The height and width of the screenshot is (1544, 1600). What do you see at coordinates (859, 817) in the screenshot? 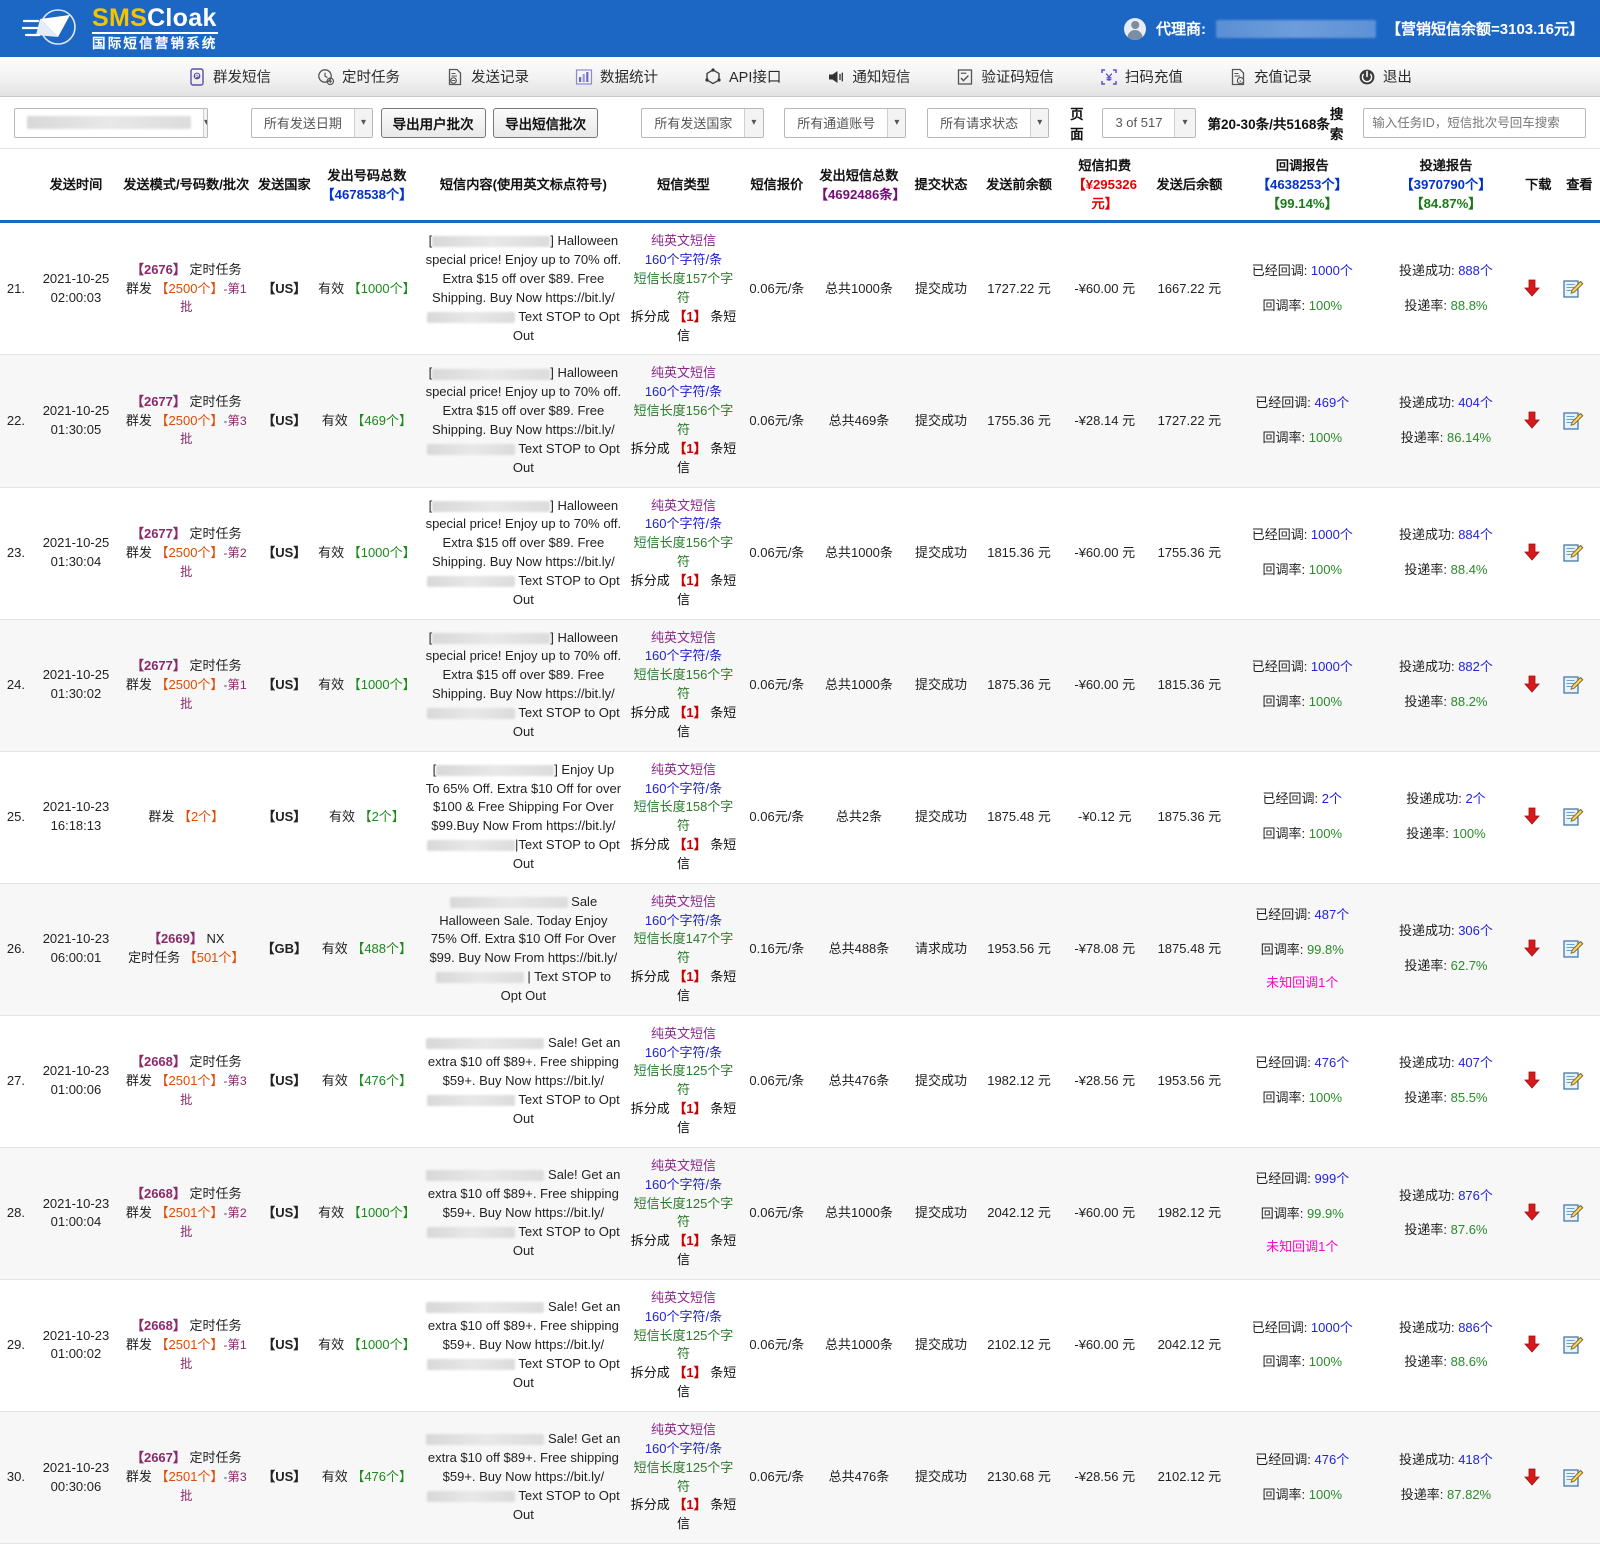
I see `row-sms-total: 总共2条` at bounding box center [859, 817].